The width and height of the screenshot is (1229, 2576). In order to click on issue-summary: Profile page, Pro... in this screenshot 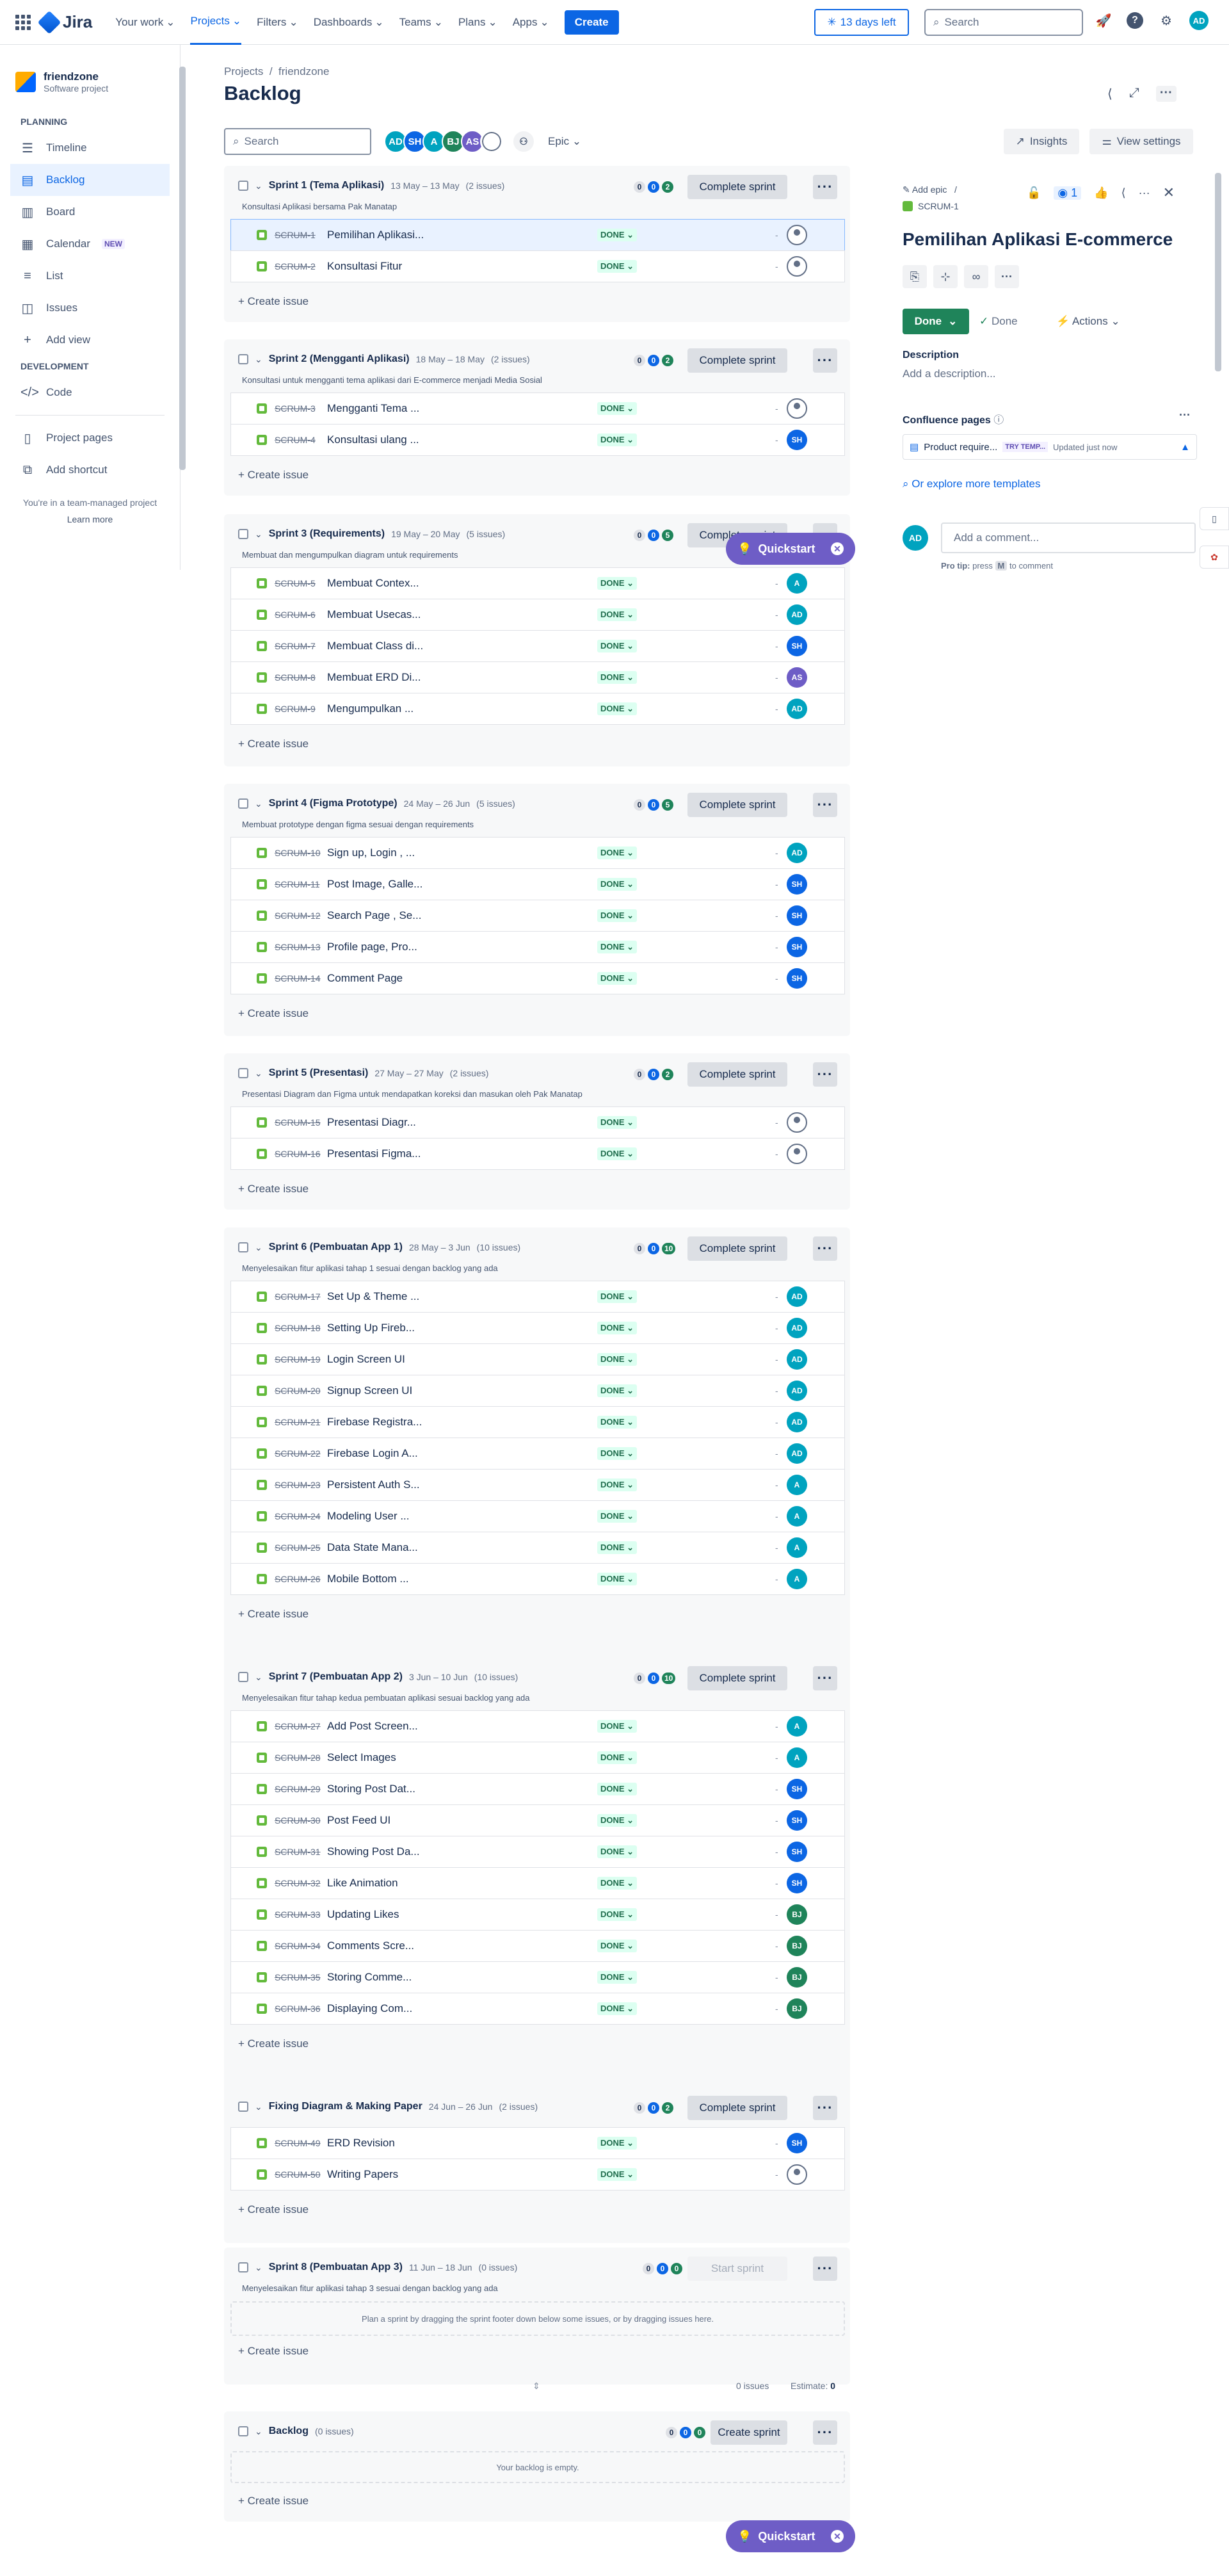, I will do `click(372, 947)`.